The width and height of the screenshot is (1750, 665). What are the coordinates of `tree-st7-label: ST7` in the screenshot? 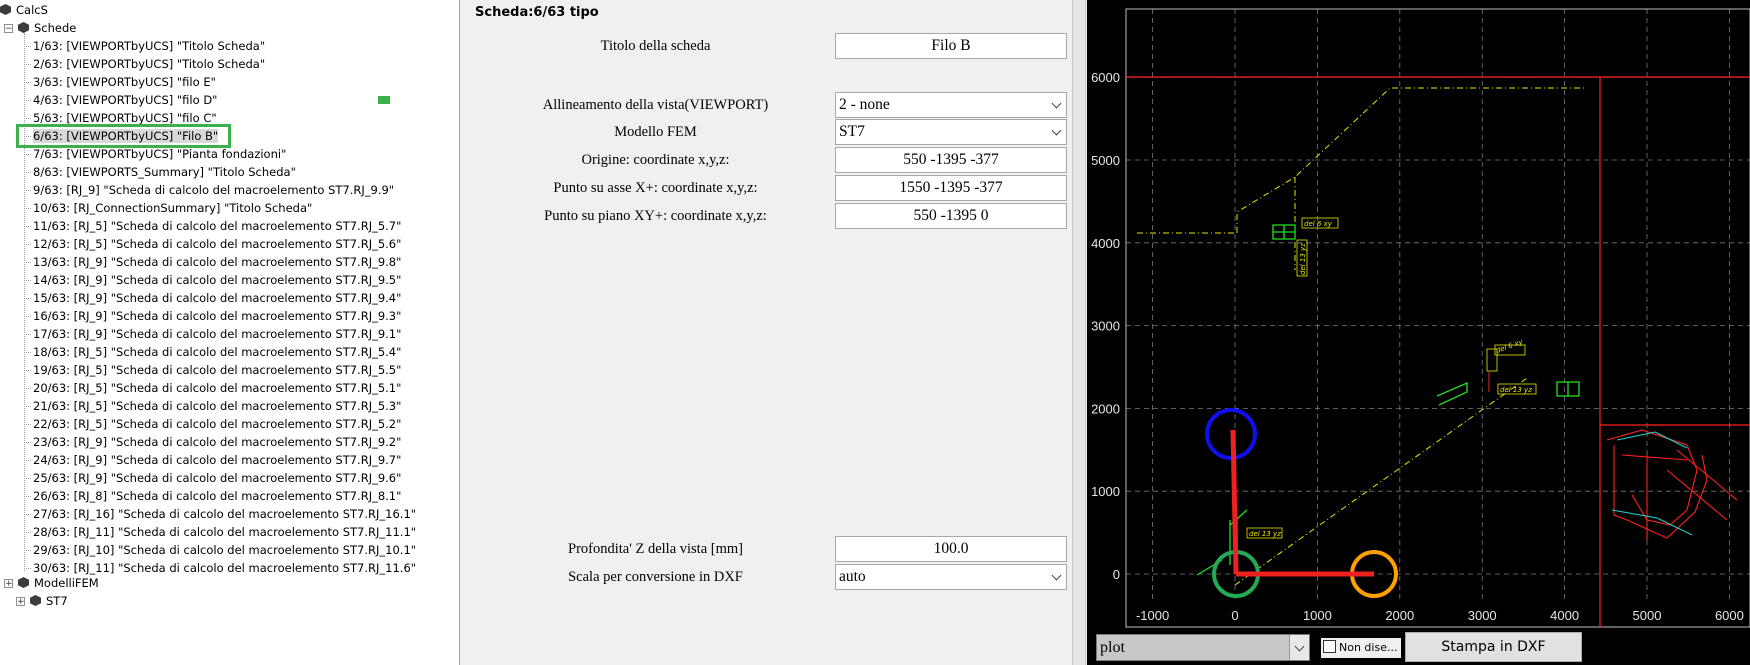 It's located at (57, 601).